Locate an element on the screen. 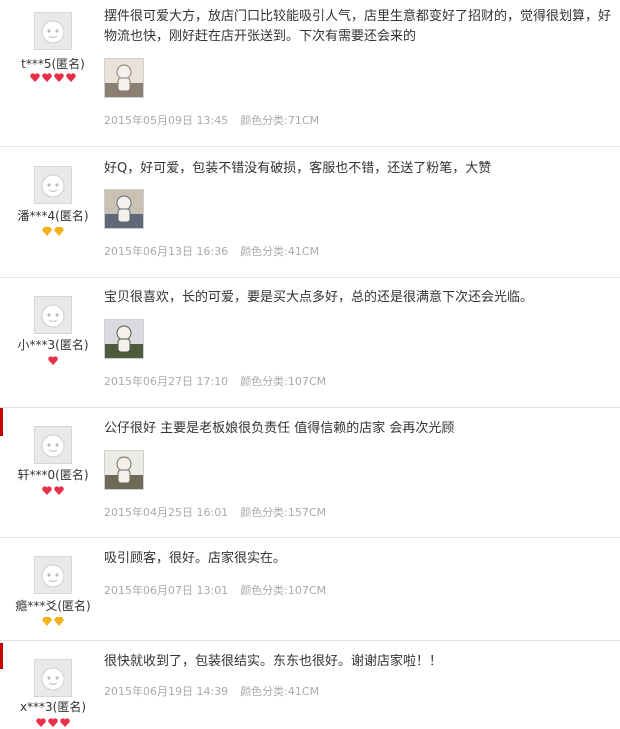 The width and height of the screenshot is (620, 729). review-meta: 2015年06月13日 16:36 颜色分类:41CM is located at coordinates (211, 251).